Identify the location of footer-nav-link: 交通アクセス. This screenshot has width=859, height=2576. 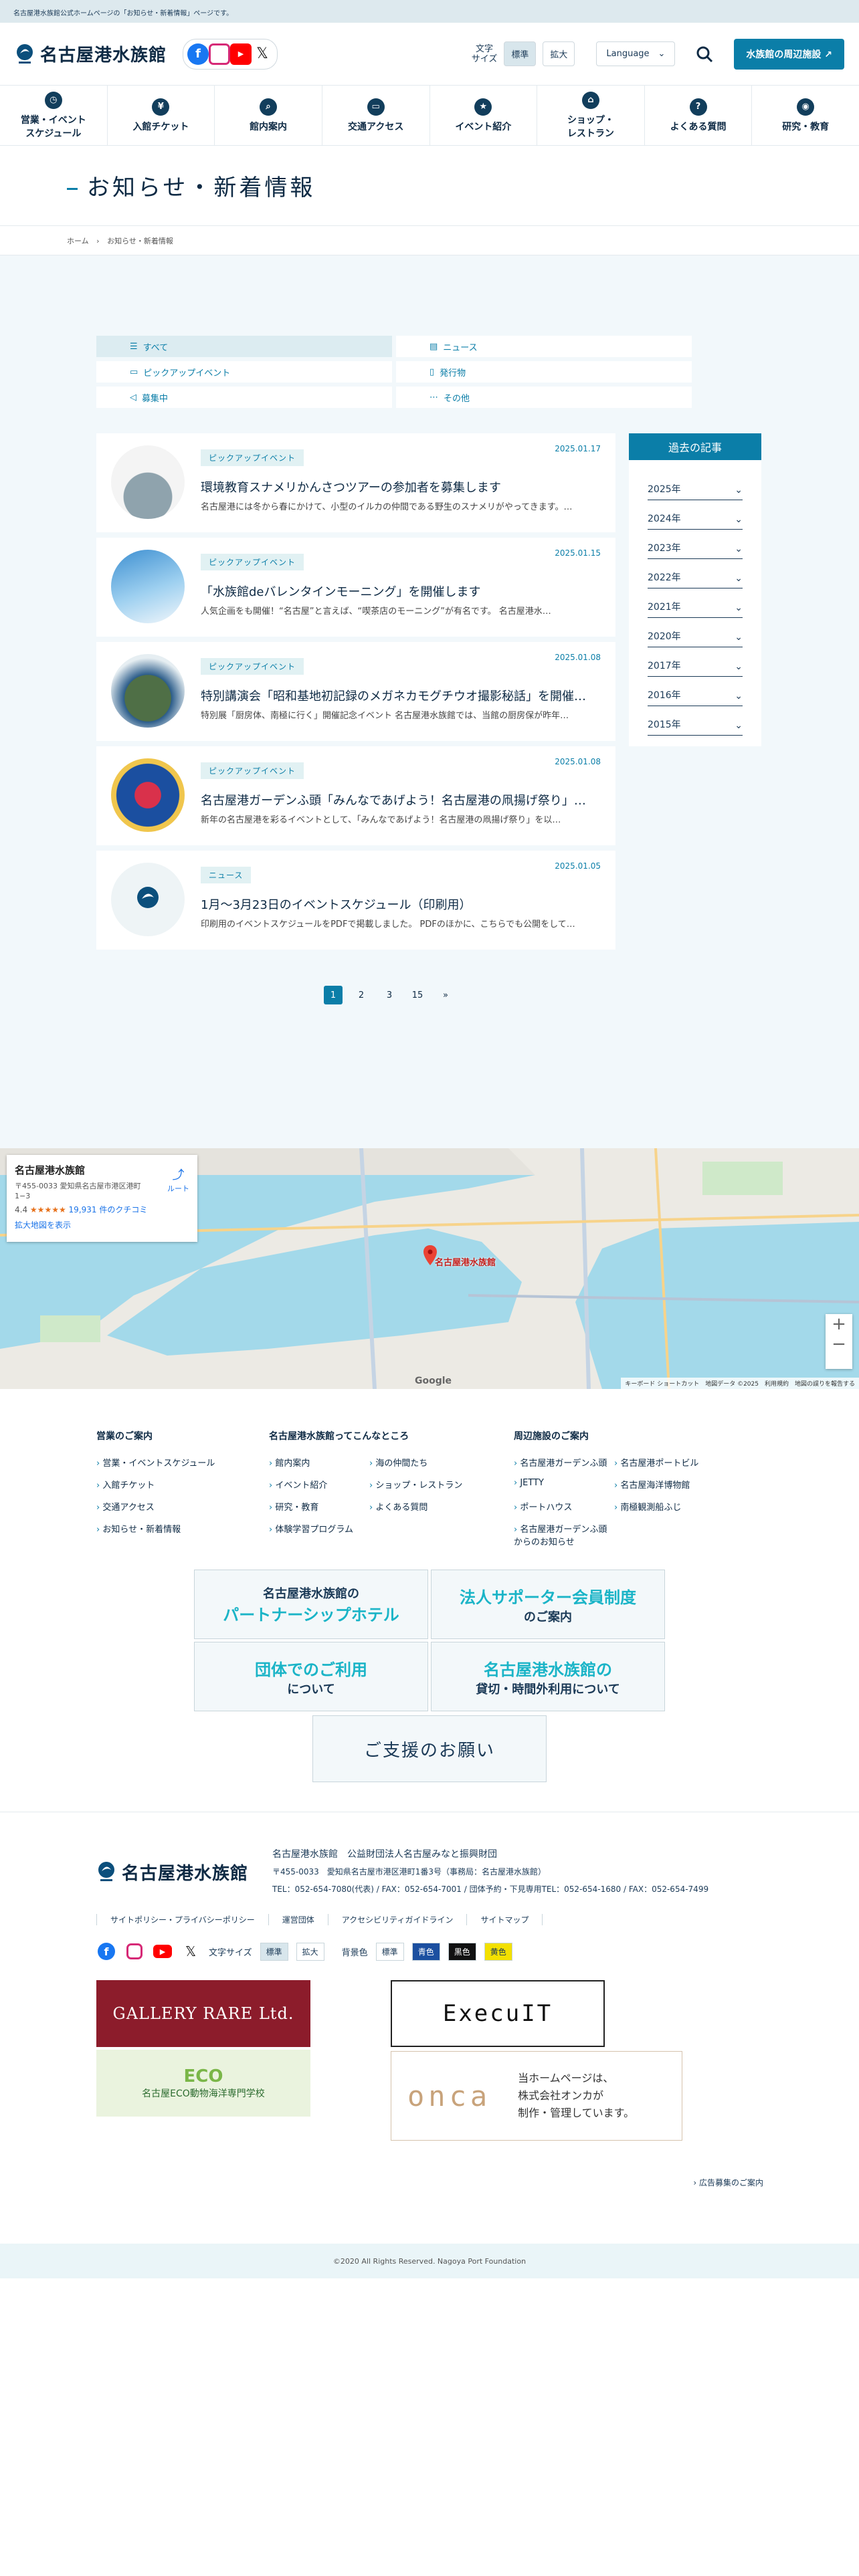
(182, 1507).